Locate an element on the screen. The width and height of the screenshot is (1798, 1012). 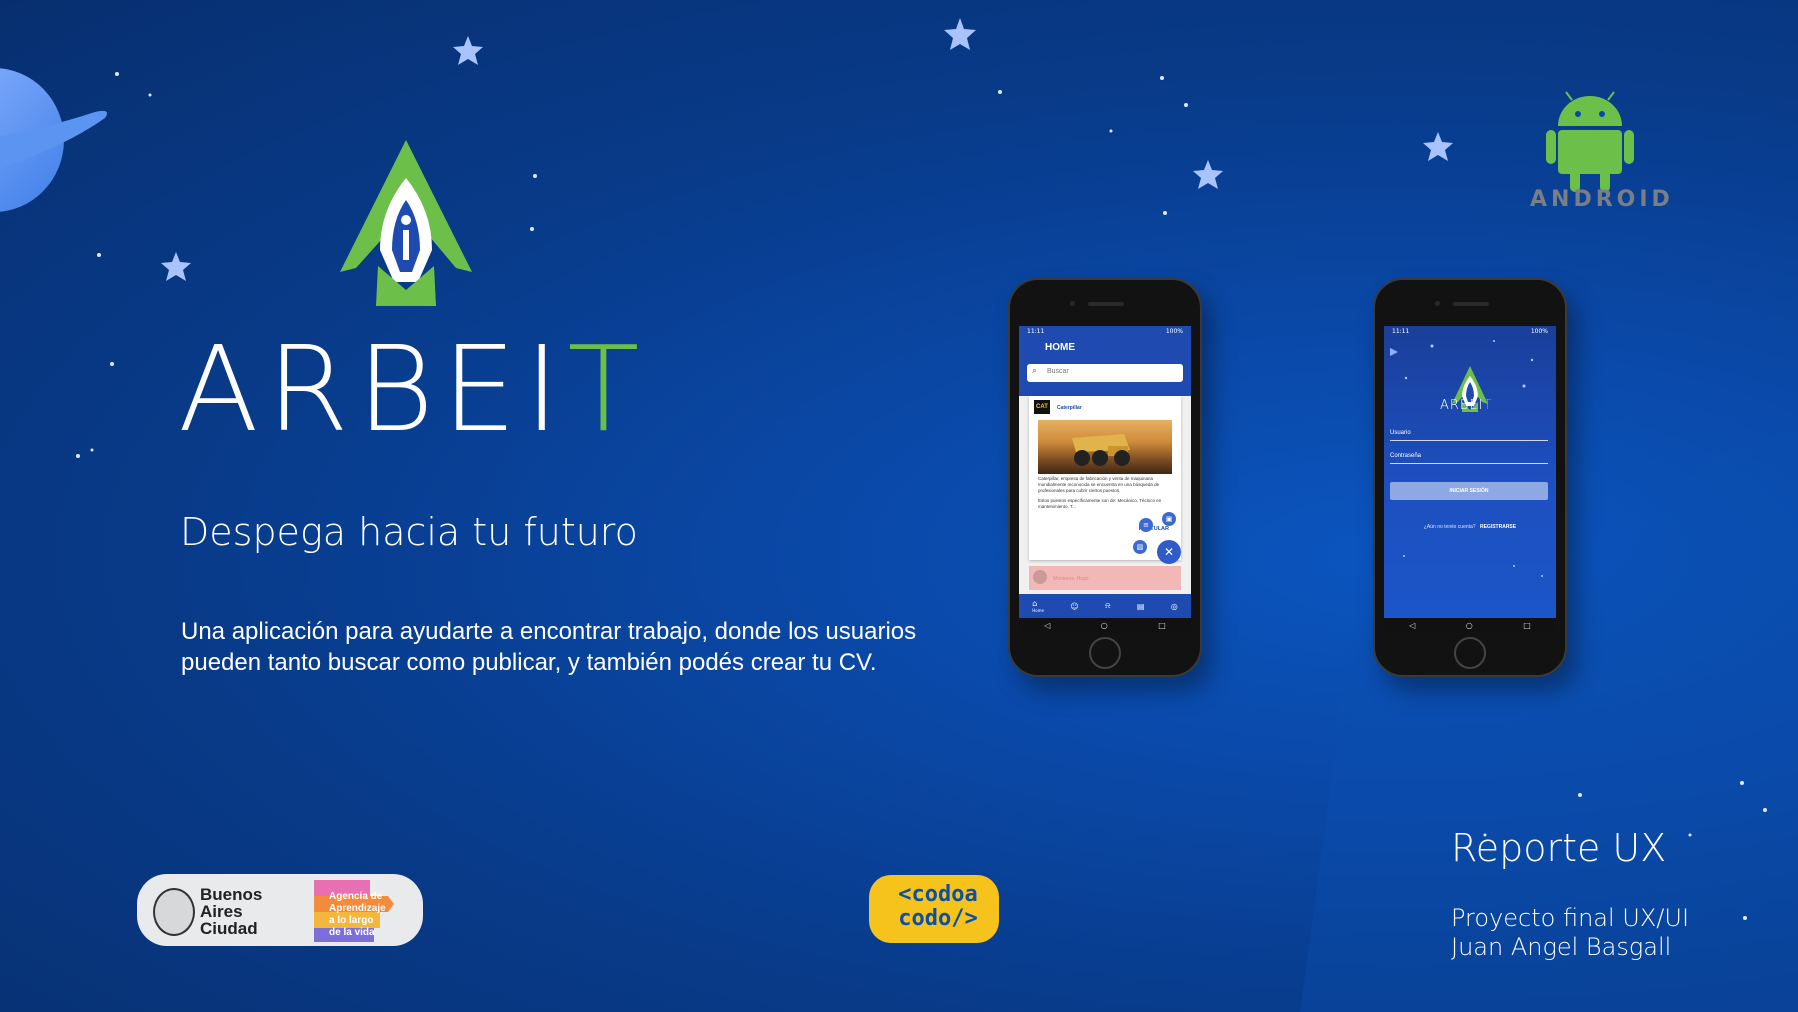
close-fab-icon: ✕ is located at coordinates (1169, 552).